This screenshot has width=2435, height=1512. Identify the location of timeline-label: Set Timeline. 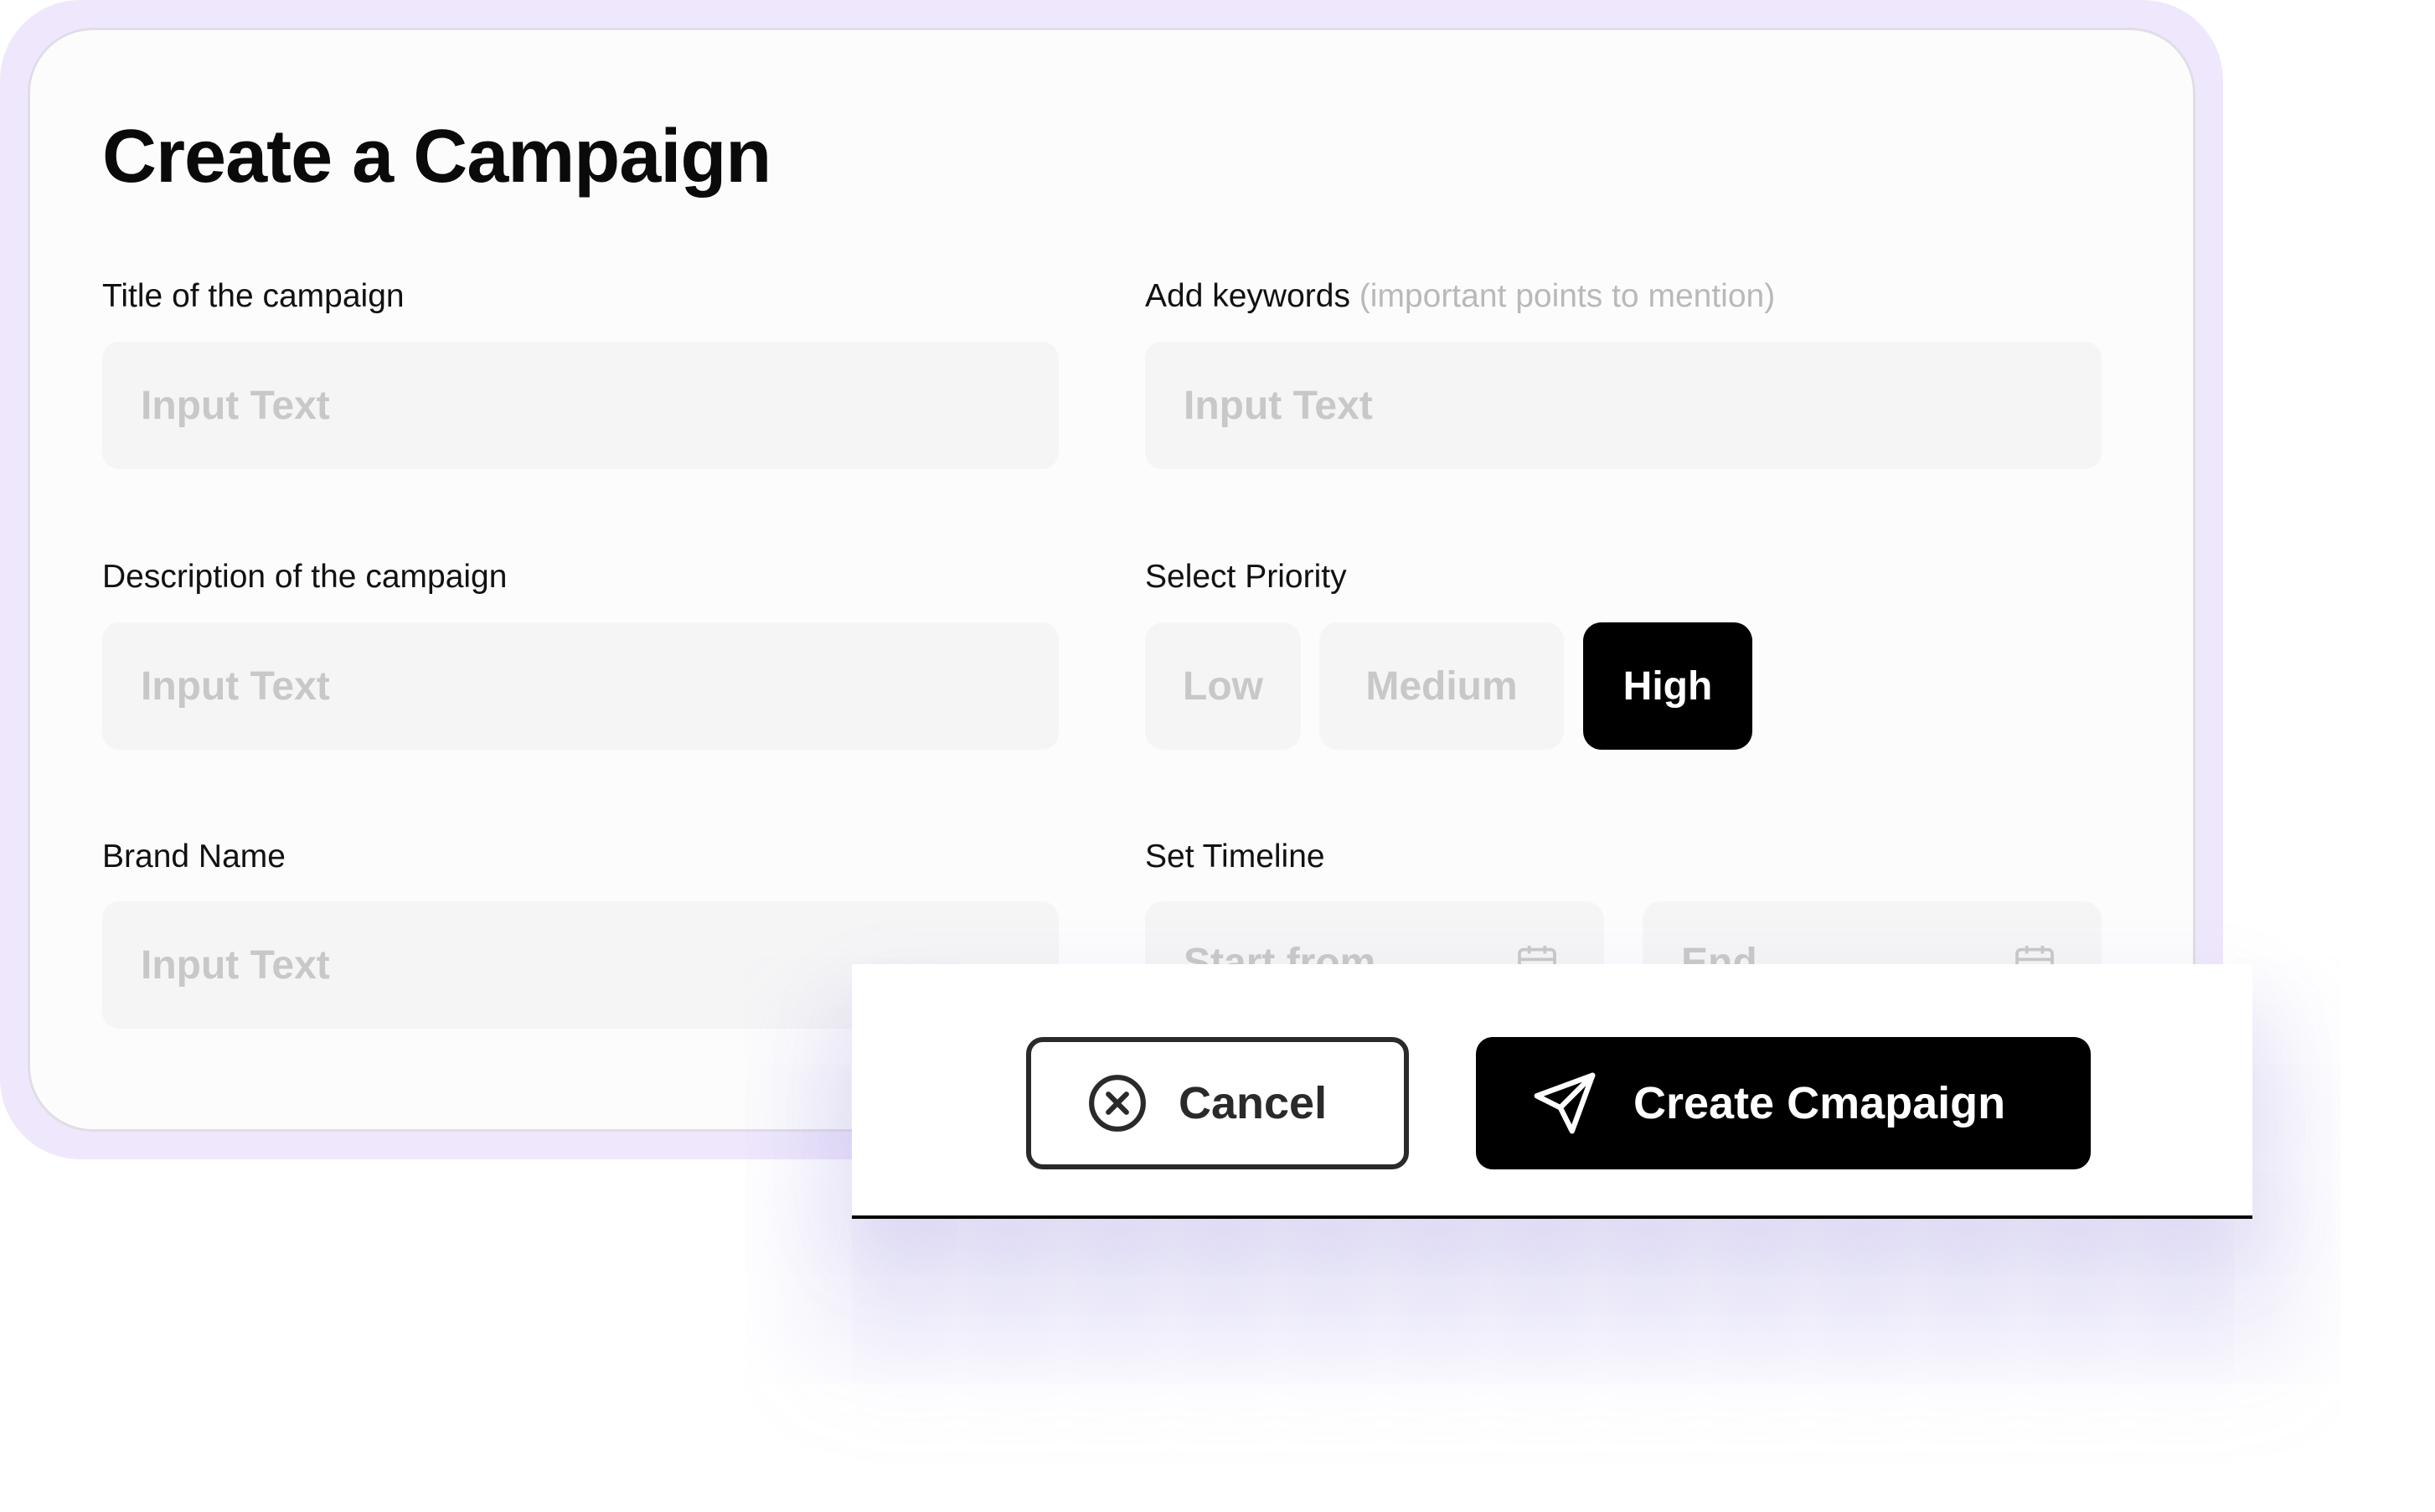
(1235, 857).